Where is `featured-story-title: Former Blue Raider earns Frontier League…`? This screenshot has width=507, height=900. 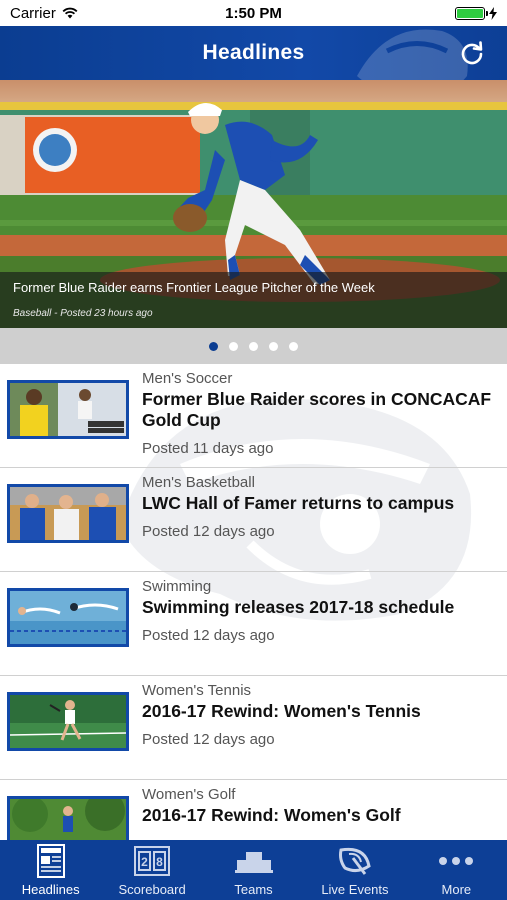
featured-story-title: Former Blue Raider earns Frontier League… is located at coordinates (194, 287).